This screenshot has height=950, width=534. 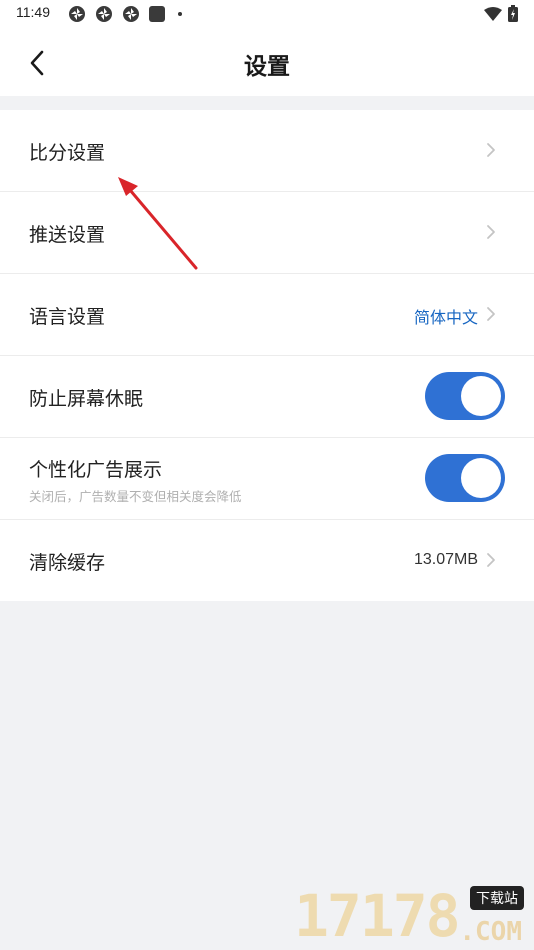 I want to click on app-header: 设置, so click(x=267, y=62).